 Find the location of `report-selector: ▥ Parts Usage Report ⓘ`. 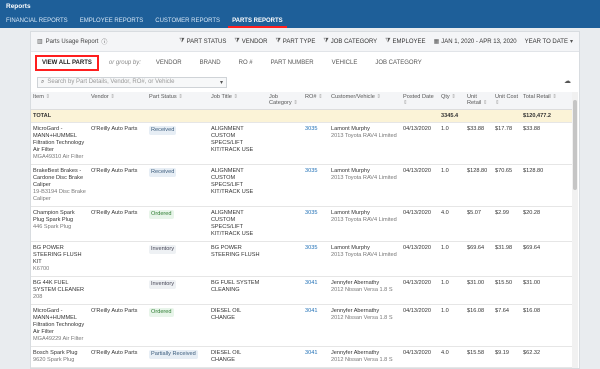

report-selector: ▥ Parts Usage Report ⓘ is located at coordinates (72, 42).